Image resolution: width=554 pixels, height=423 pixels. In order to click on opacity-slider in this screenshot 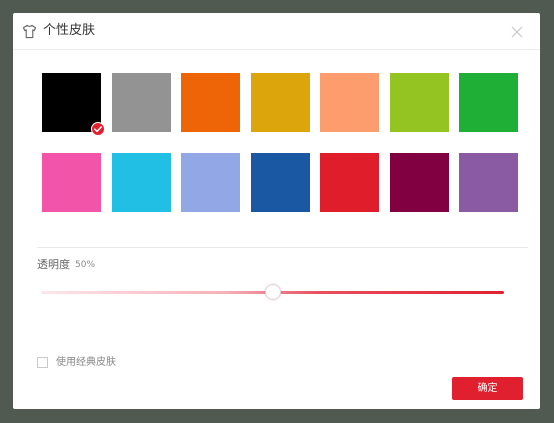, I will do `click(272, 293)`.